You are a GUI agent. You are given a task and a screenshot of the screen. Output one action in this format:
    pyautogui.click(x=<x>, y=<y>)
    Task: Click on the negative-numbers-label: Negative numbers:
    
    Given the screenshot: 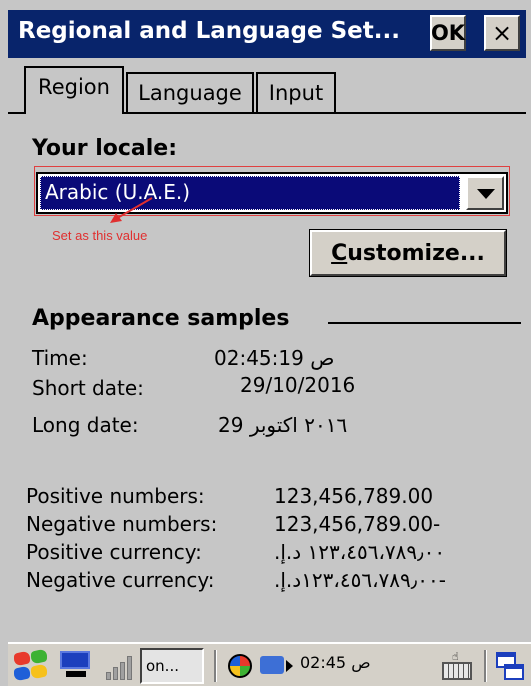 What is the action you would take?
    pyautogui.click(x=122, y=524)
    